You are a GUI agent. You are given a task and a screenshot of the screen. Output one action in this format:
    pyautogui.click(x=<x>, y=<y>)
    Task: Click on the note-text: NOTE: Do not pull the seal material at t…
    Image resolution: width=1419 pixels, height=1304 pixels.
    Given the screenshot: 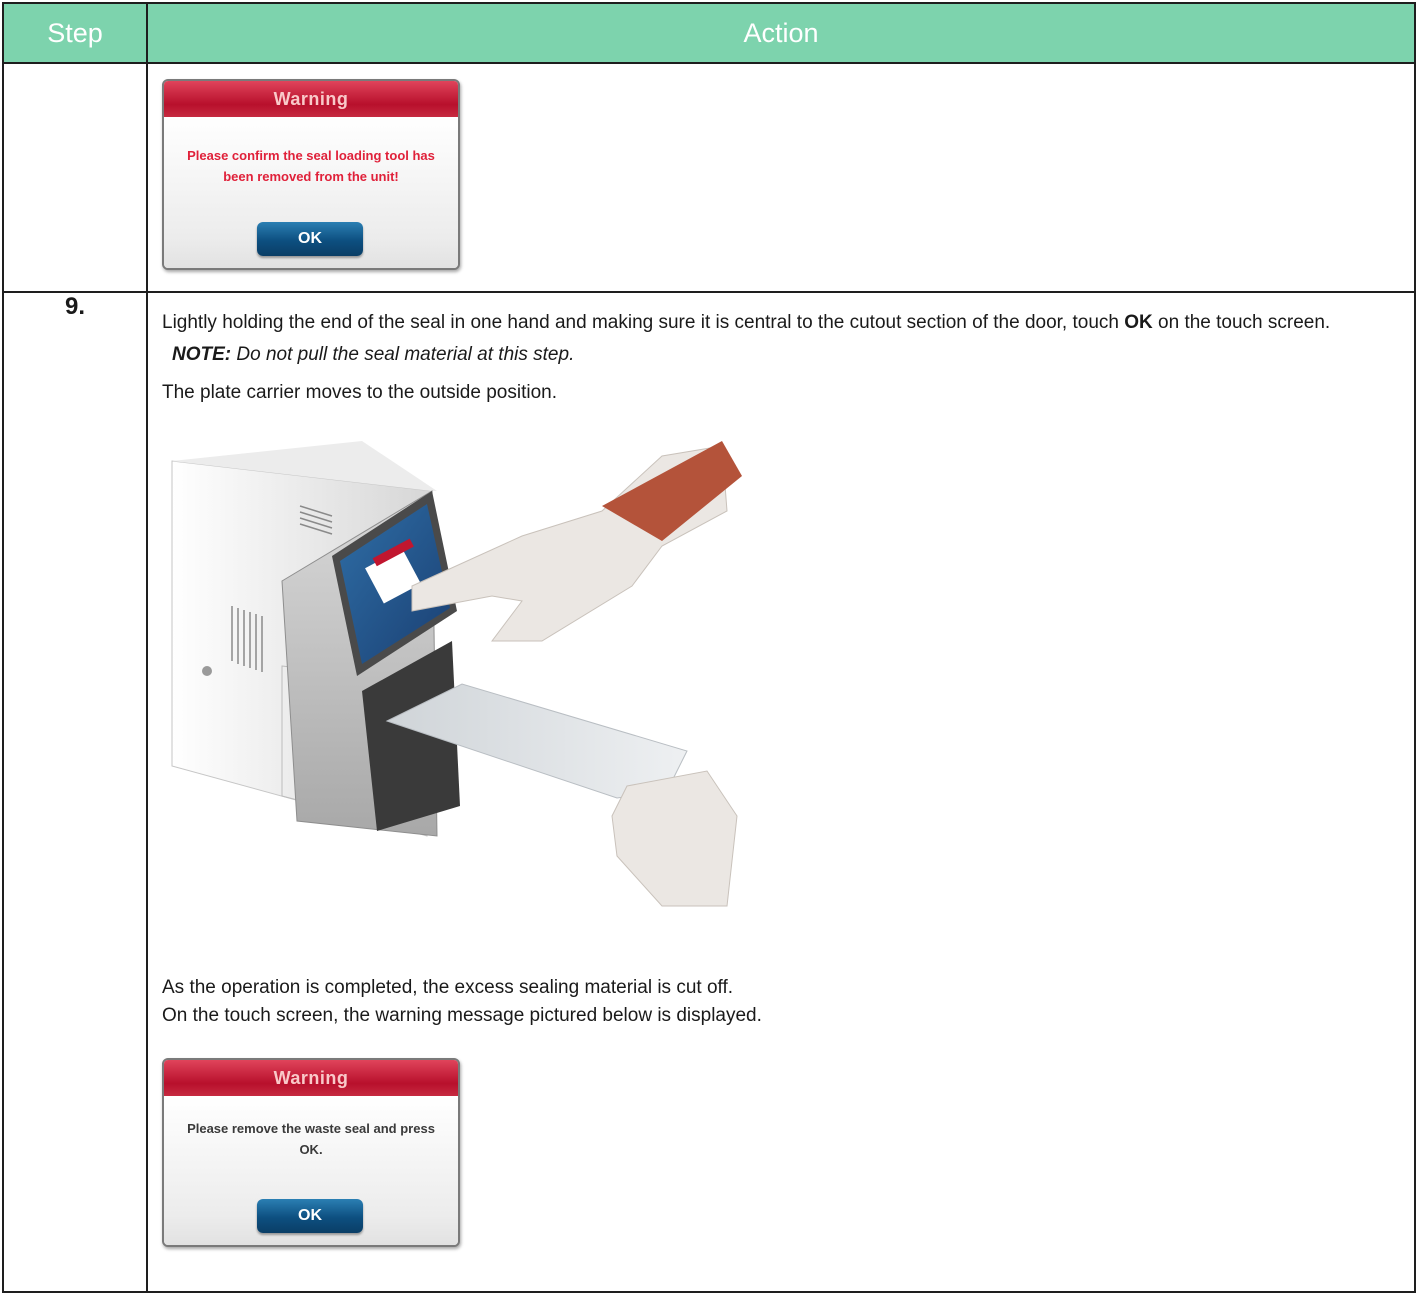 What is the action you would take?
    pyautogui.click(x=781, y=355)
    